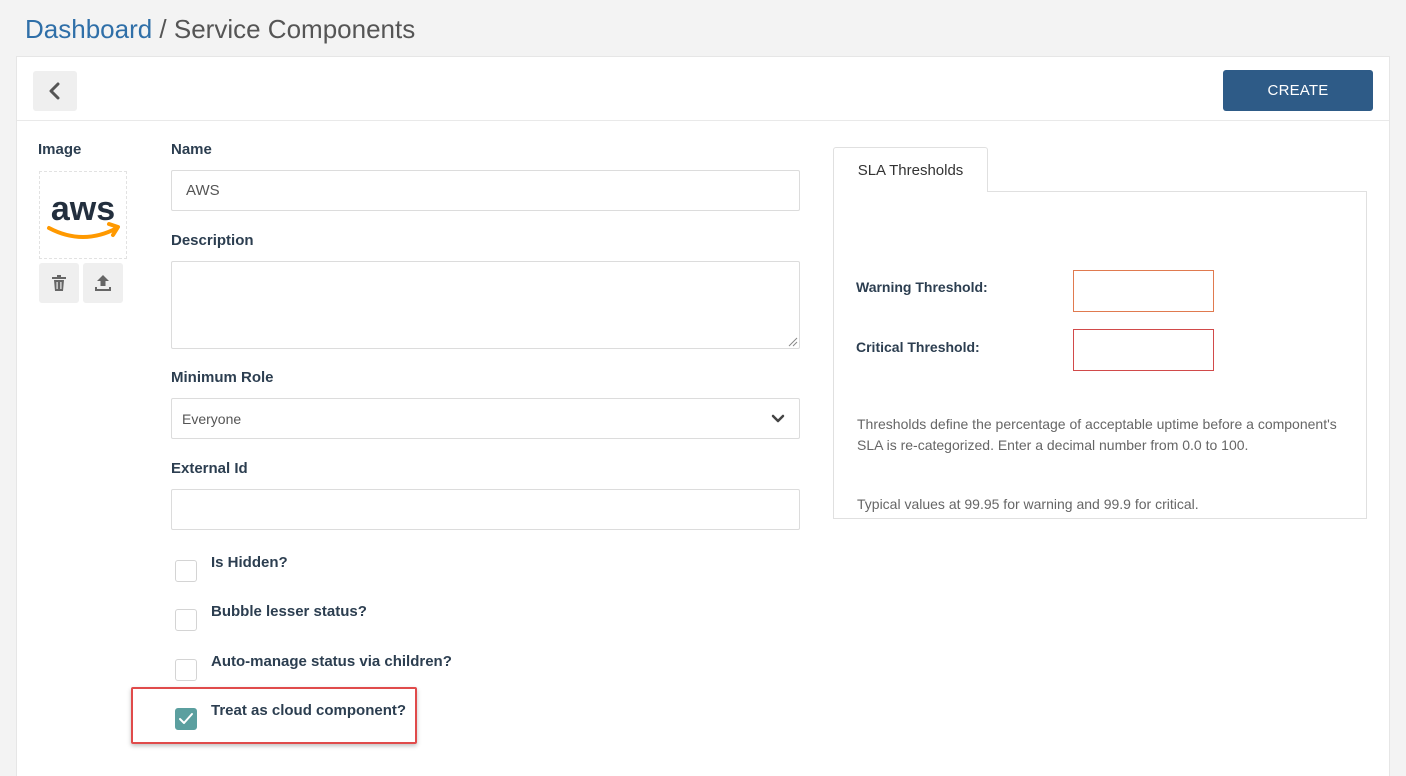  I want to click on external-id-input, so click(485, 509).